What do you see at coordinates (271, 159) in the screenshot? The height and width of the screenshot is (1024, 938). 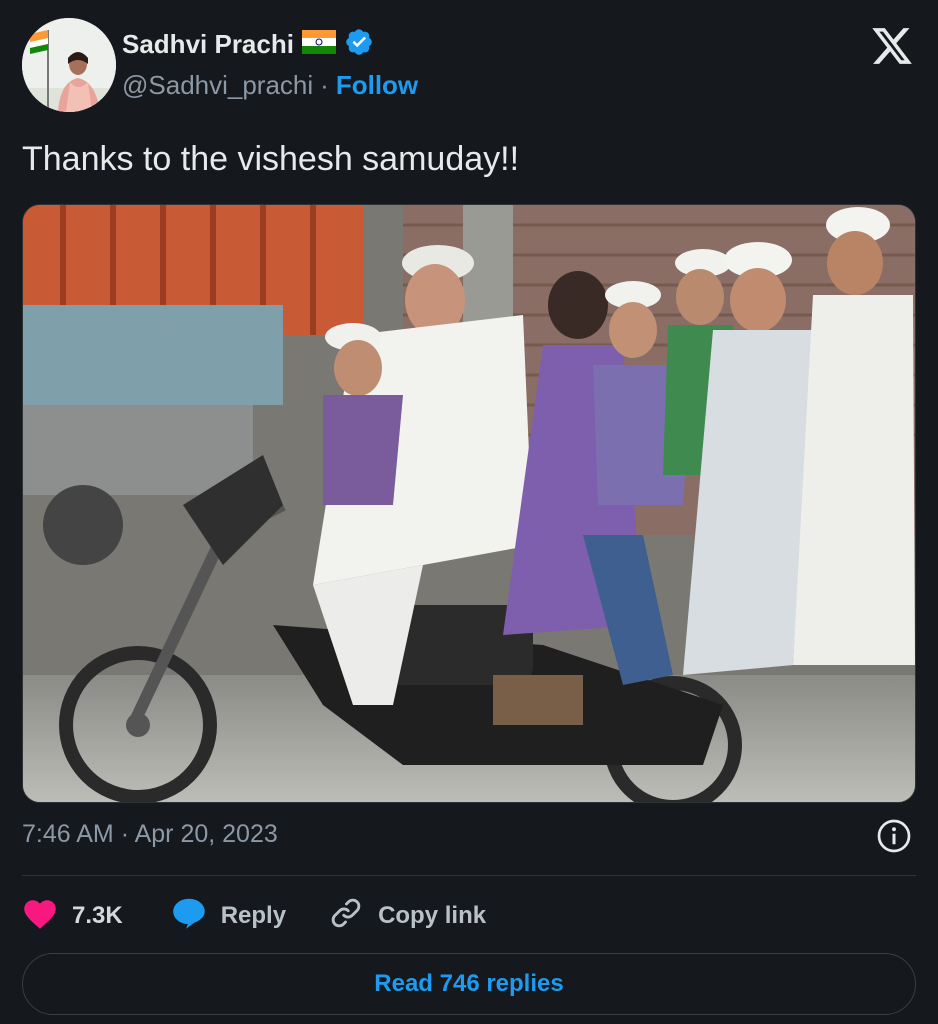 I see `tweet-text: Thanks to the vishesh samuday!!` at bounding box center [271, 159].